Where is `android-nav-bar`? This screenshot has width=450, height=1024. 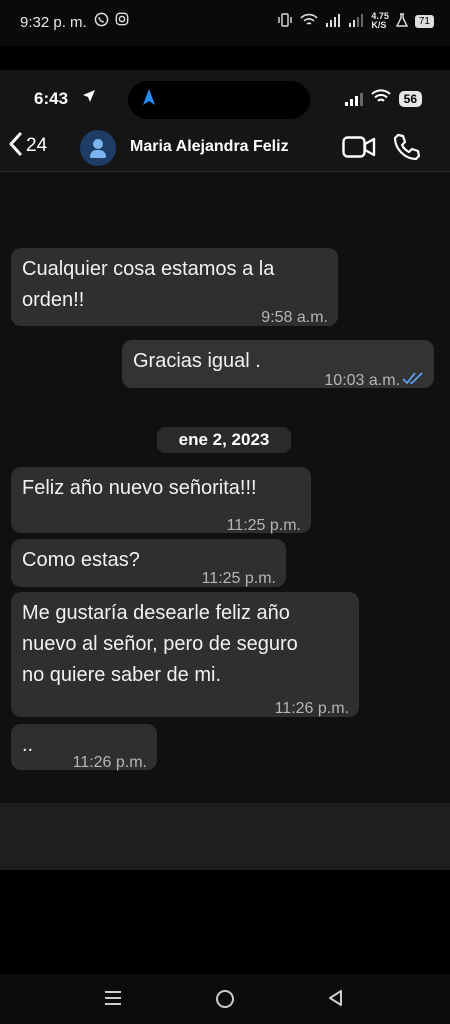 android-nav-bar is located at coordinates (225, 999).